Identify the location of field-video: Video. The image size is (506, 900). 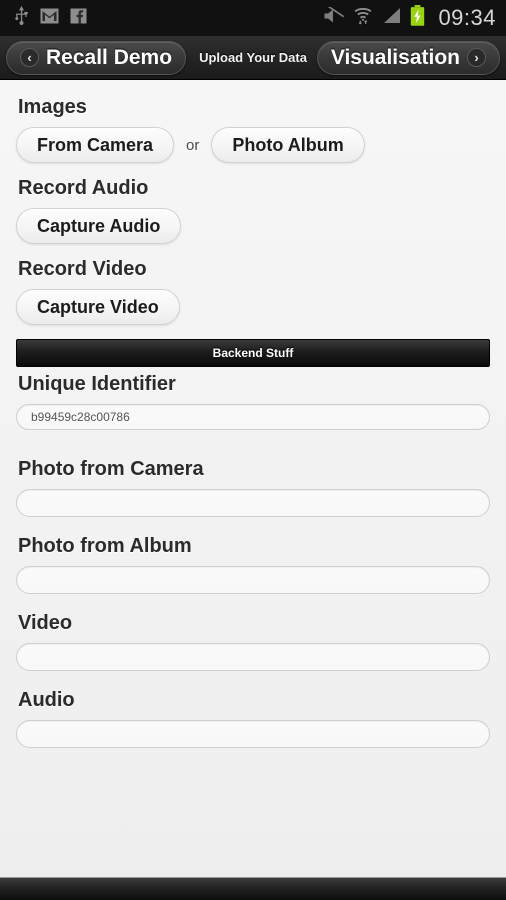
(253, 641).